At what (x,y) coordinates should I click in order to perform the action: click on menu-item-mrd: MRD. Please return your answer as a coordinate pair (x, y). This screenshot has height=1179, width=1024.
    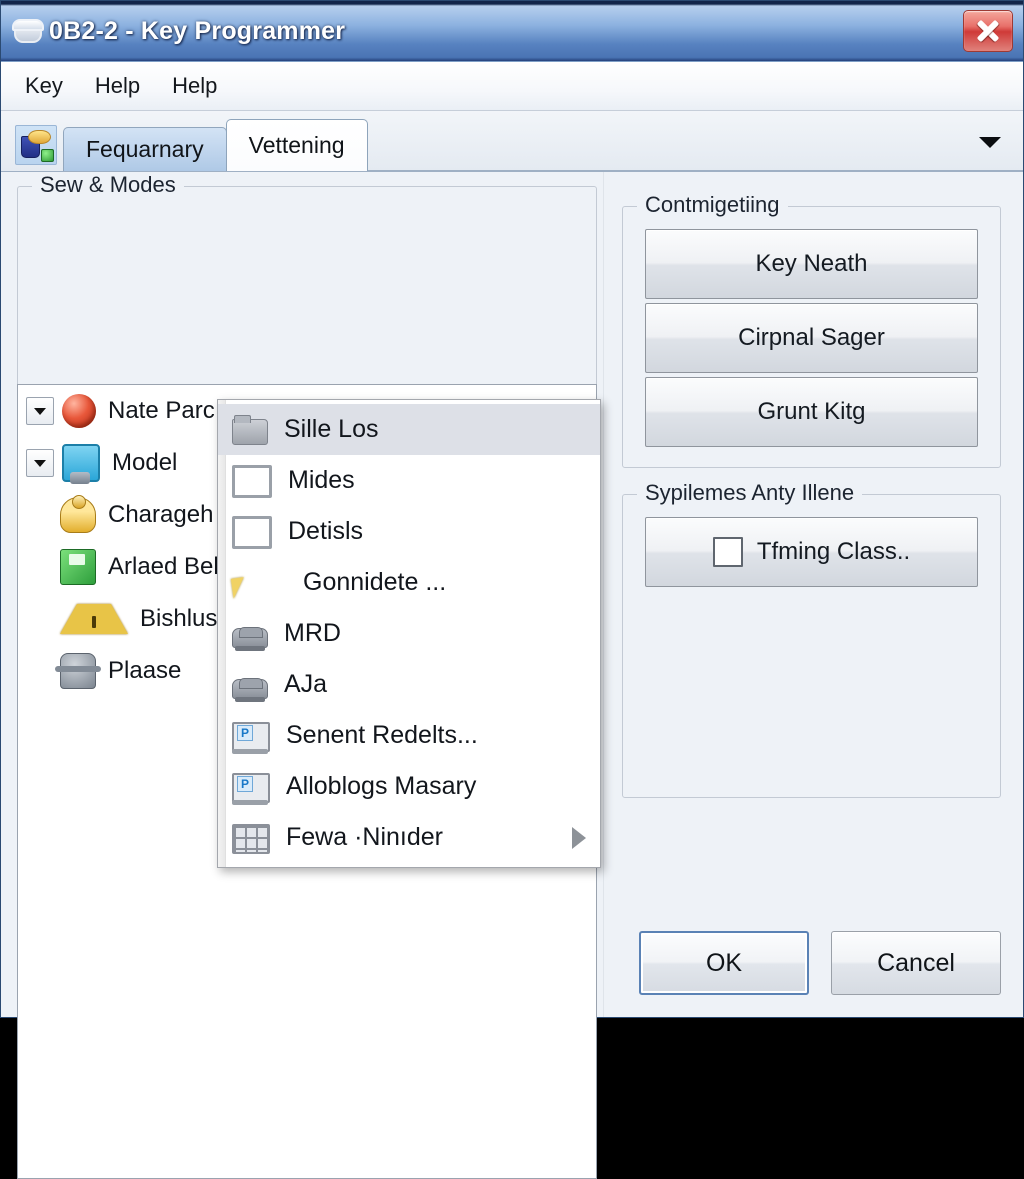
    Looking at the image, I should click on (409, 633).